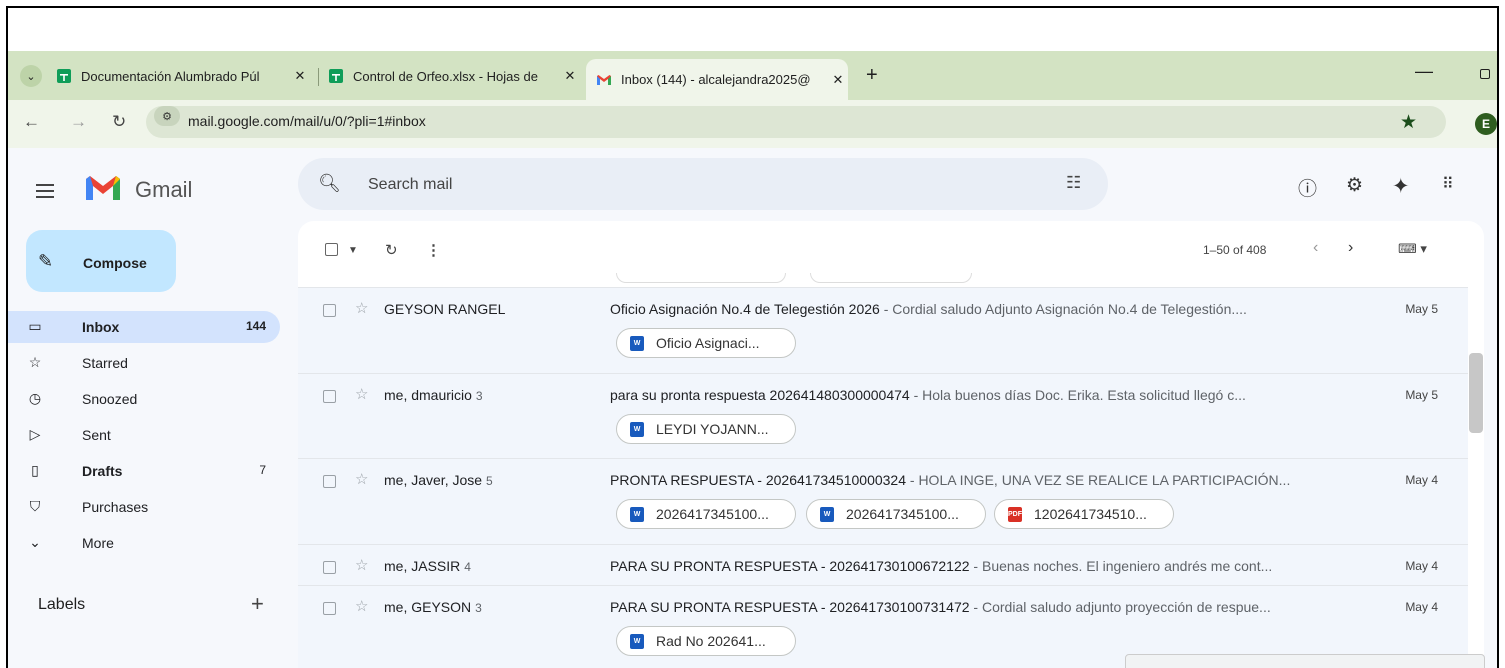 This screenshot has width=1505, height=668. I want to click on sidebar-item-label: Inbox, so click(101, 327).